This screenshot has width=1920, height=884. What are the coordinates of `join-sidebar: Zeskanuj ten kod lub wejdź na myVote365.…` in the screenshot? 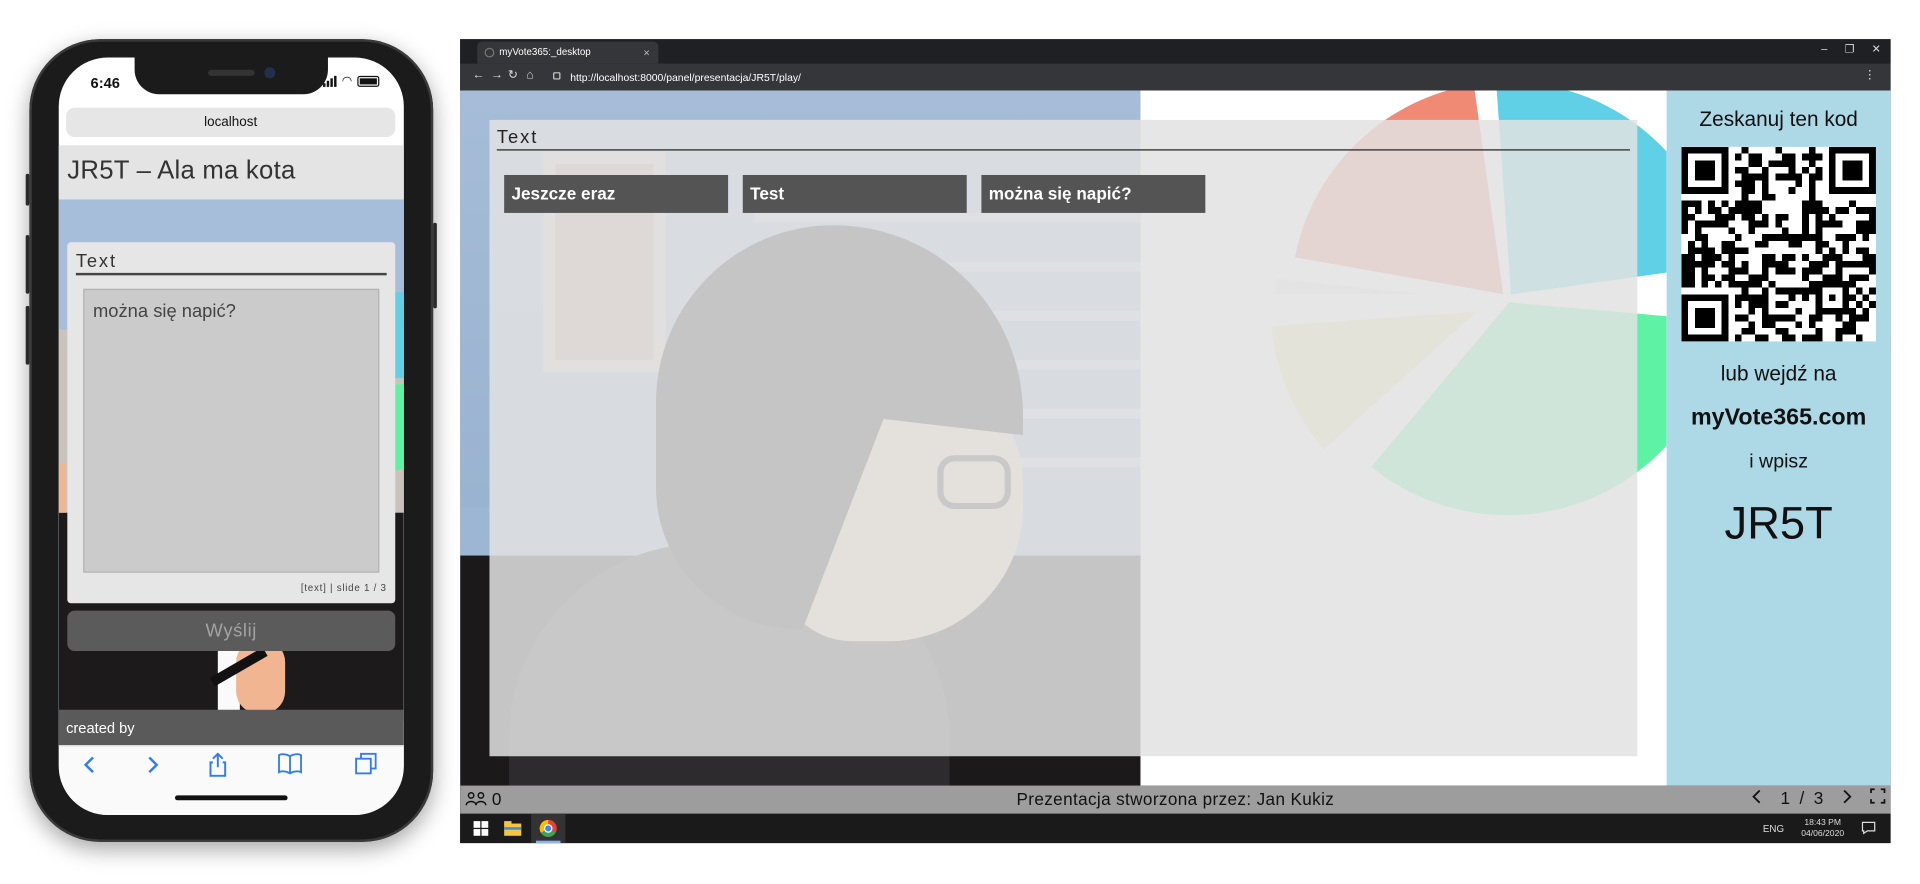 It's located at (1778, 438).